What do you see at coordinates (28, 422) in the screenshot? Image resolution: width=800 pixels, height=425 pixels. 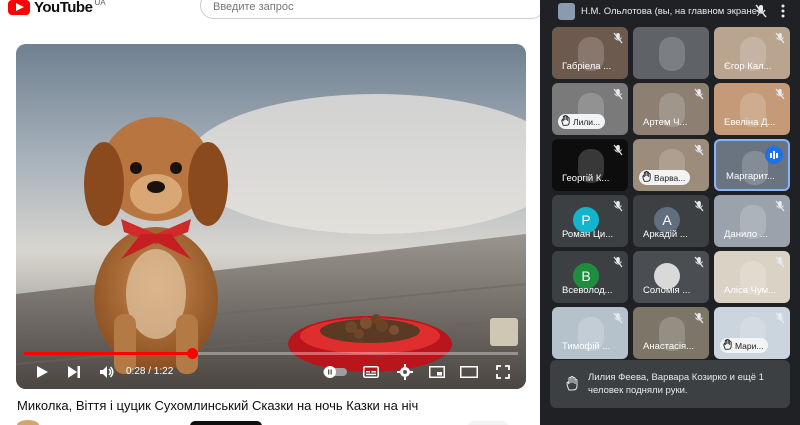 I see `channel-avatar` at bounding box center [28, 422].